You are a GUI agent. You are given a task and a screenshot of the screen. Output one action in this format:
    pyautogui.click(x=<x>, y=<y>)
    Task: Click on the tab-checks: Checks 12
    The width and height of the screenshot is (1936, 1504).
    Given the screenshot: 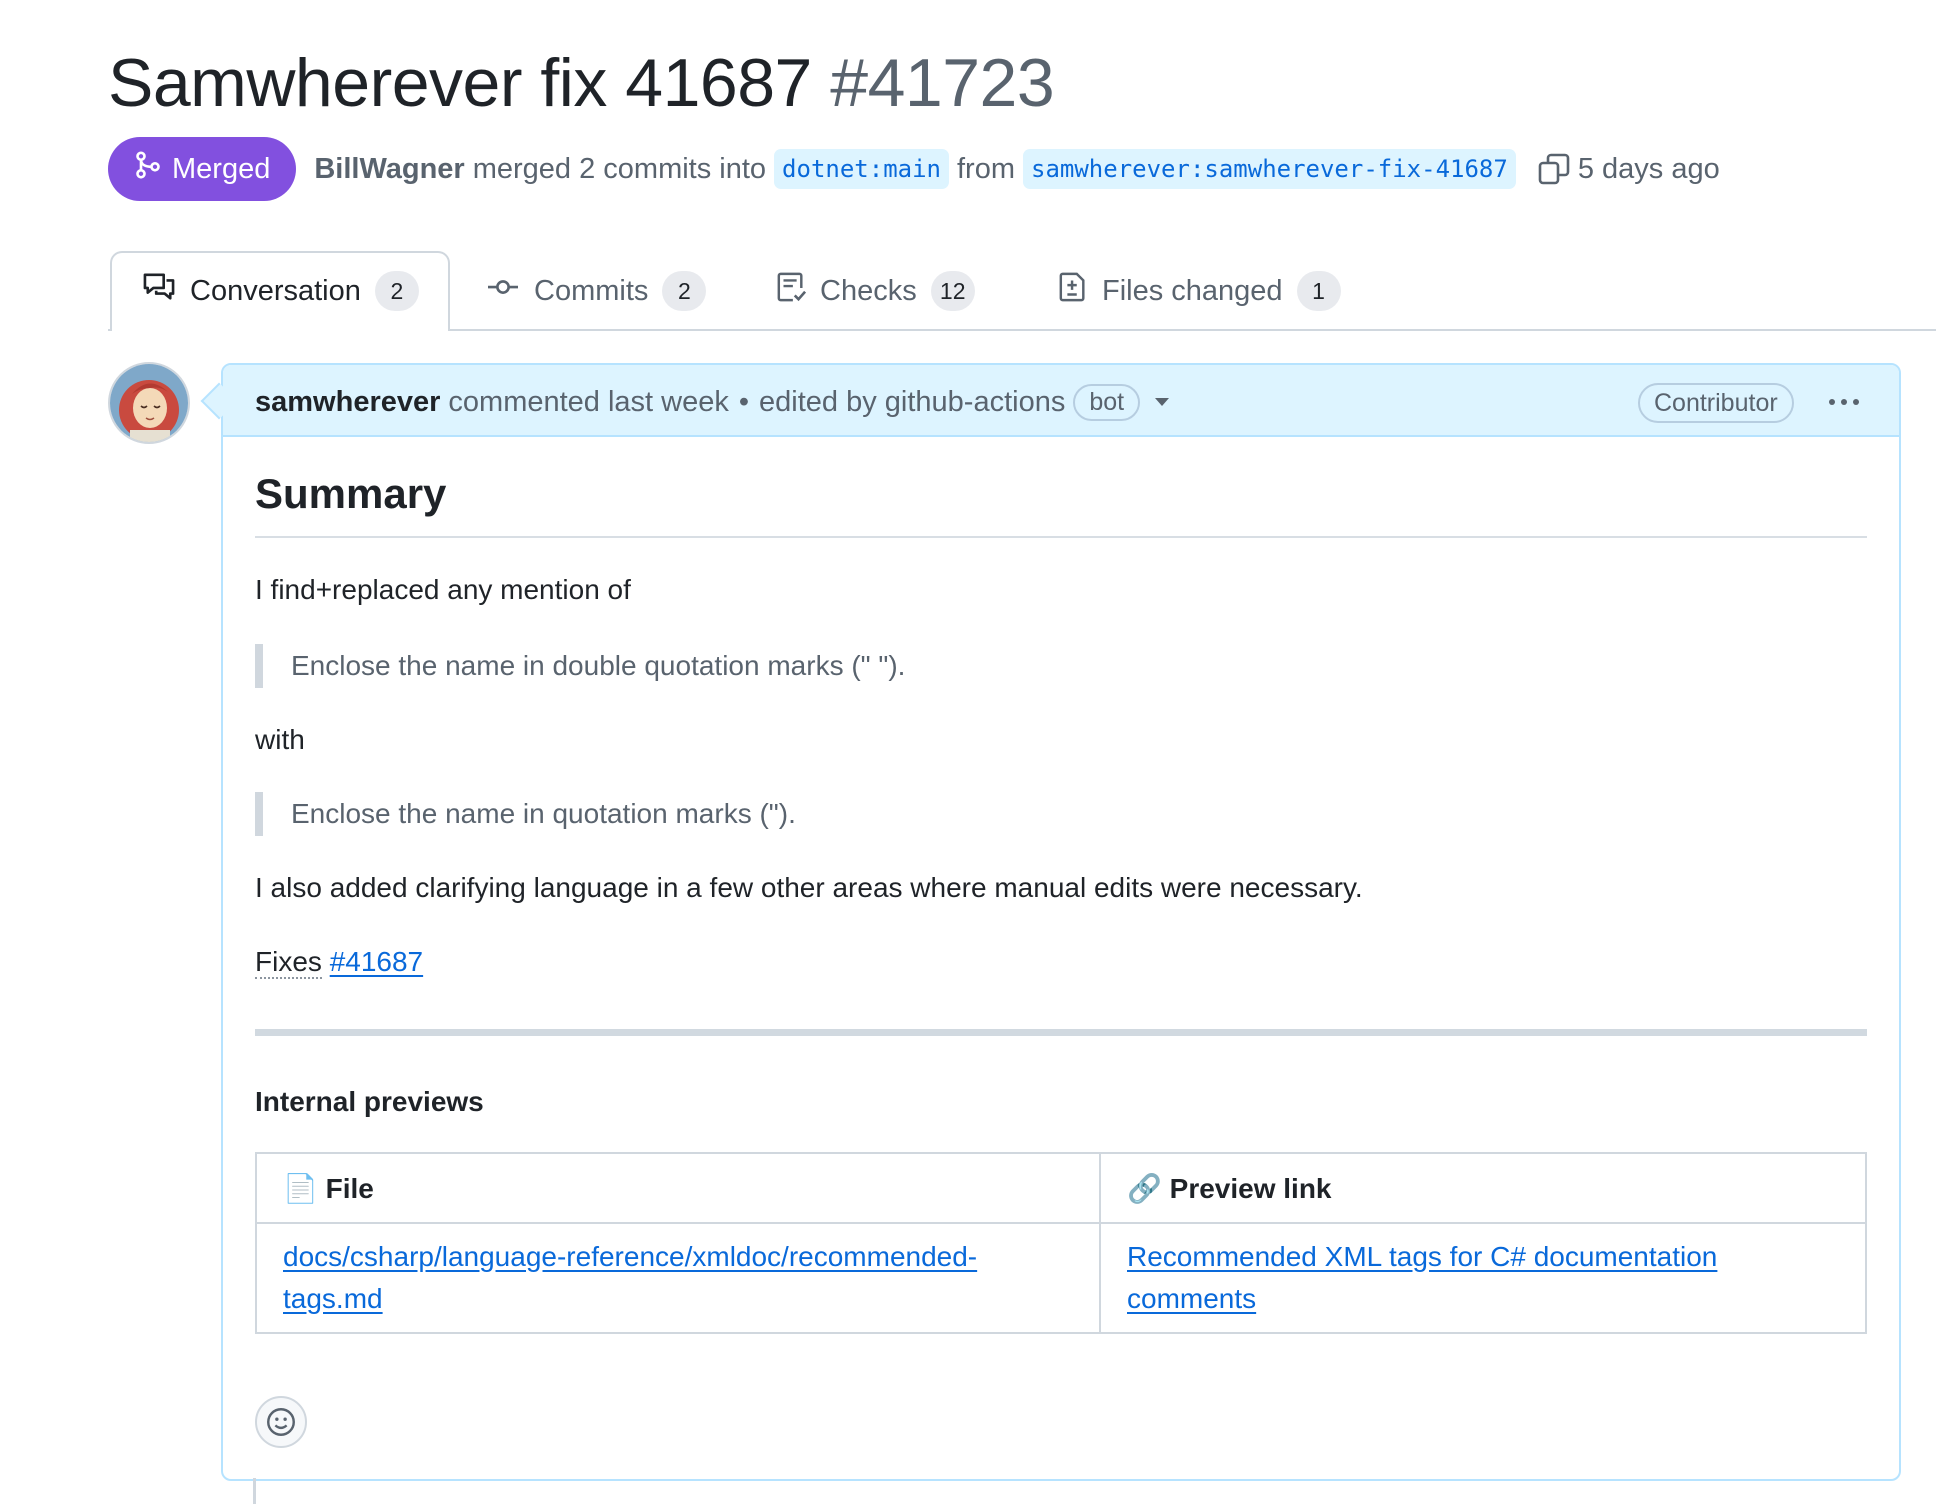 What is the action you would take?
    pyautogui.click(x=875, y=291)
    